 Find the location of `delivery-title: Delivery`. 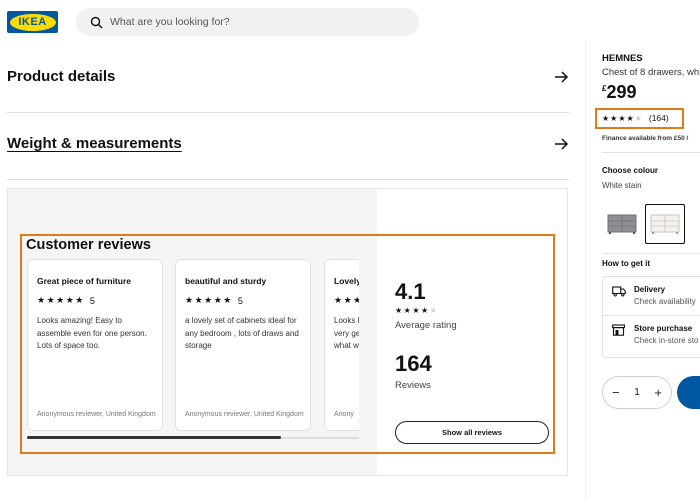

delivery-title: Delivery is located at coordinates (650, 289).